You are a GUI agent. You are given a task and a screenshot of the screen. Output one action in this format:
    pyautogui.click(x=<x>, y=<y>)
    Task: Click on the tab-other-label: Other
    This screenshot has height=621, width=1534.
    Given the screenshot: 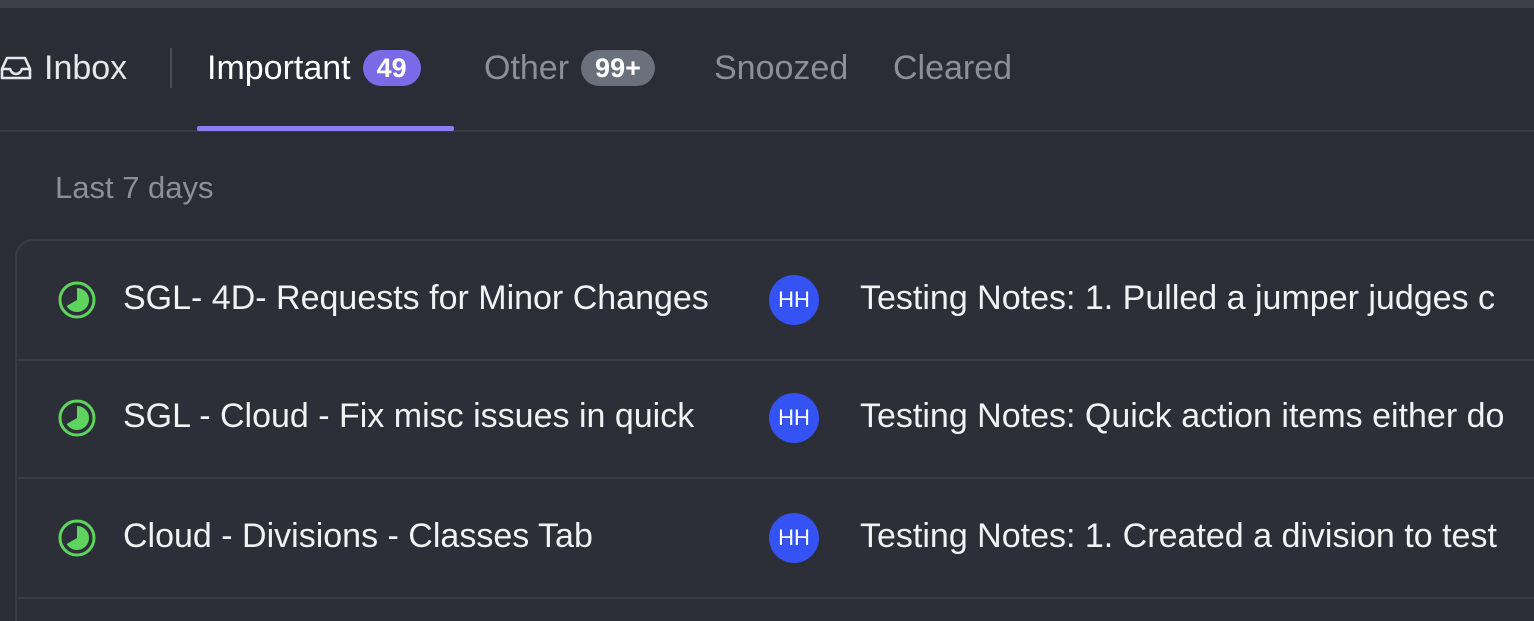 What is the action you would take?
    pyautogui.click(x=527, y=67)
    